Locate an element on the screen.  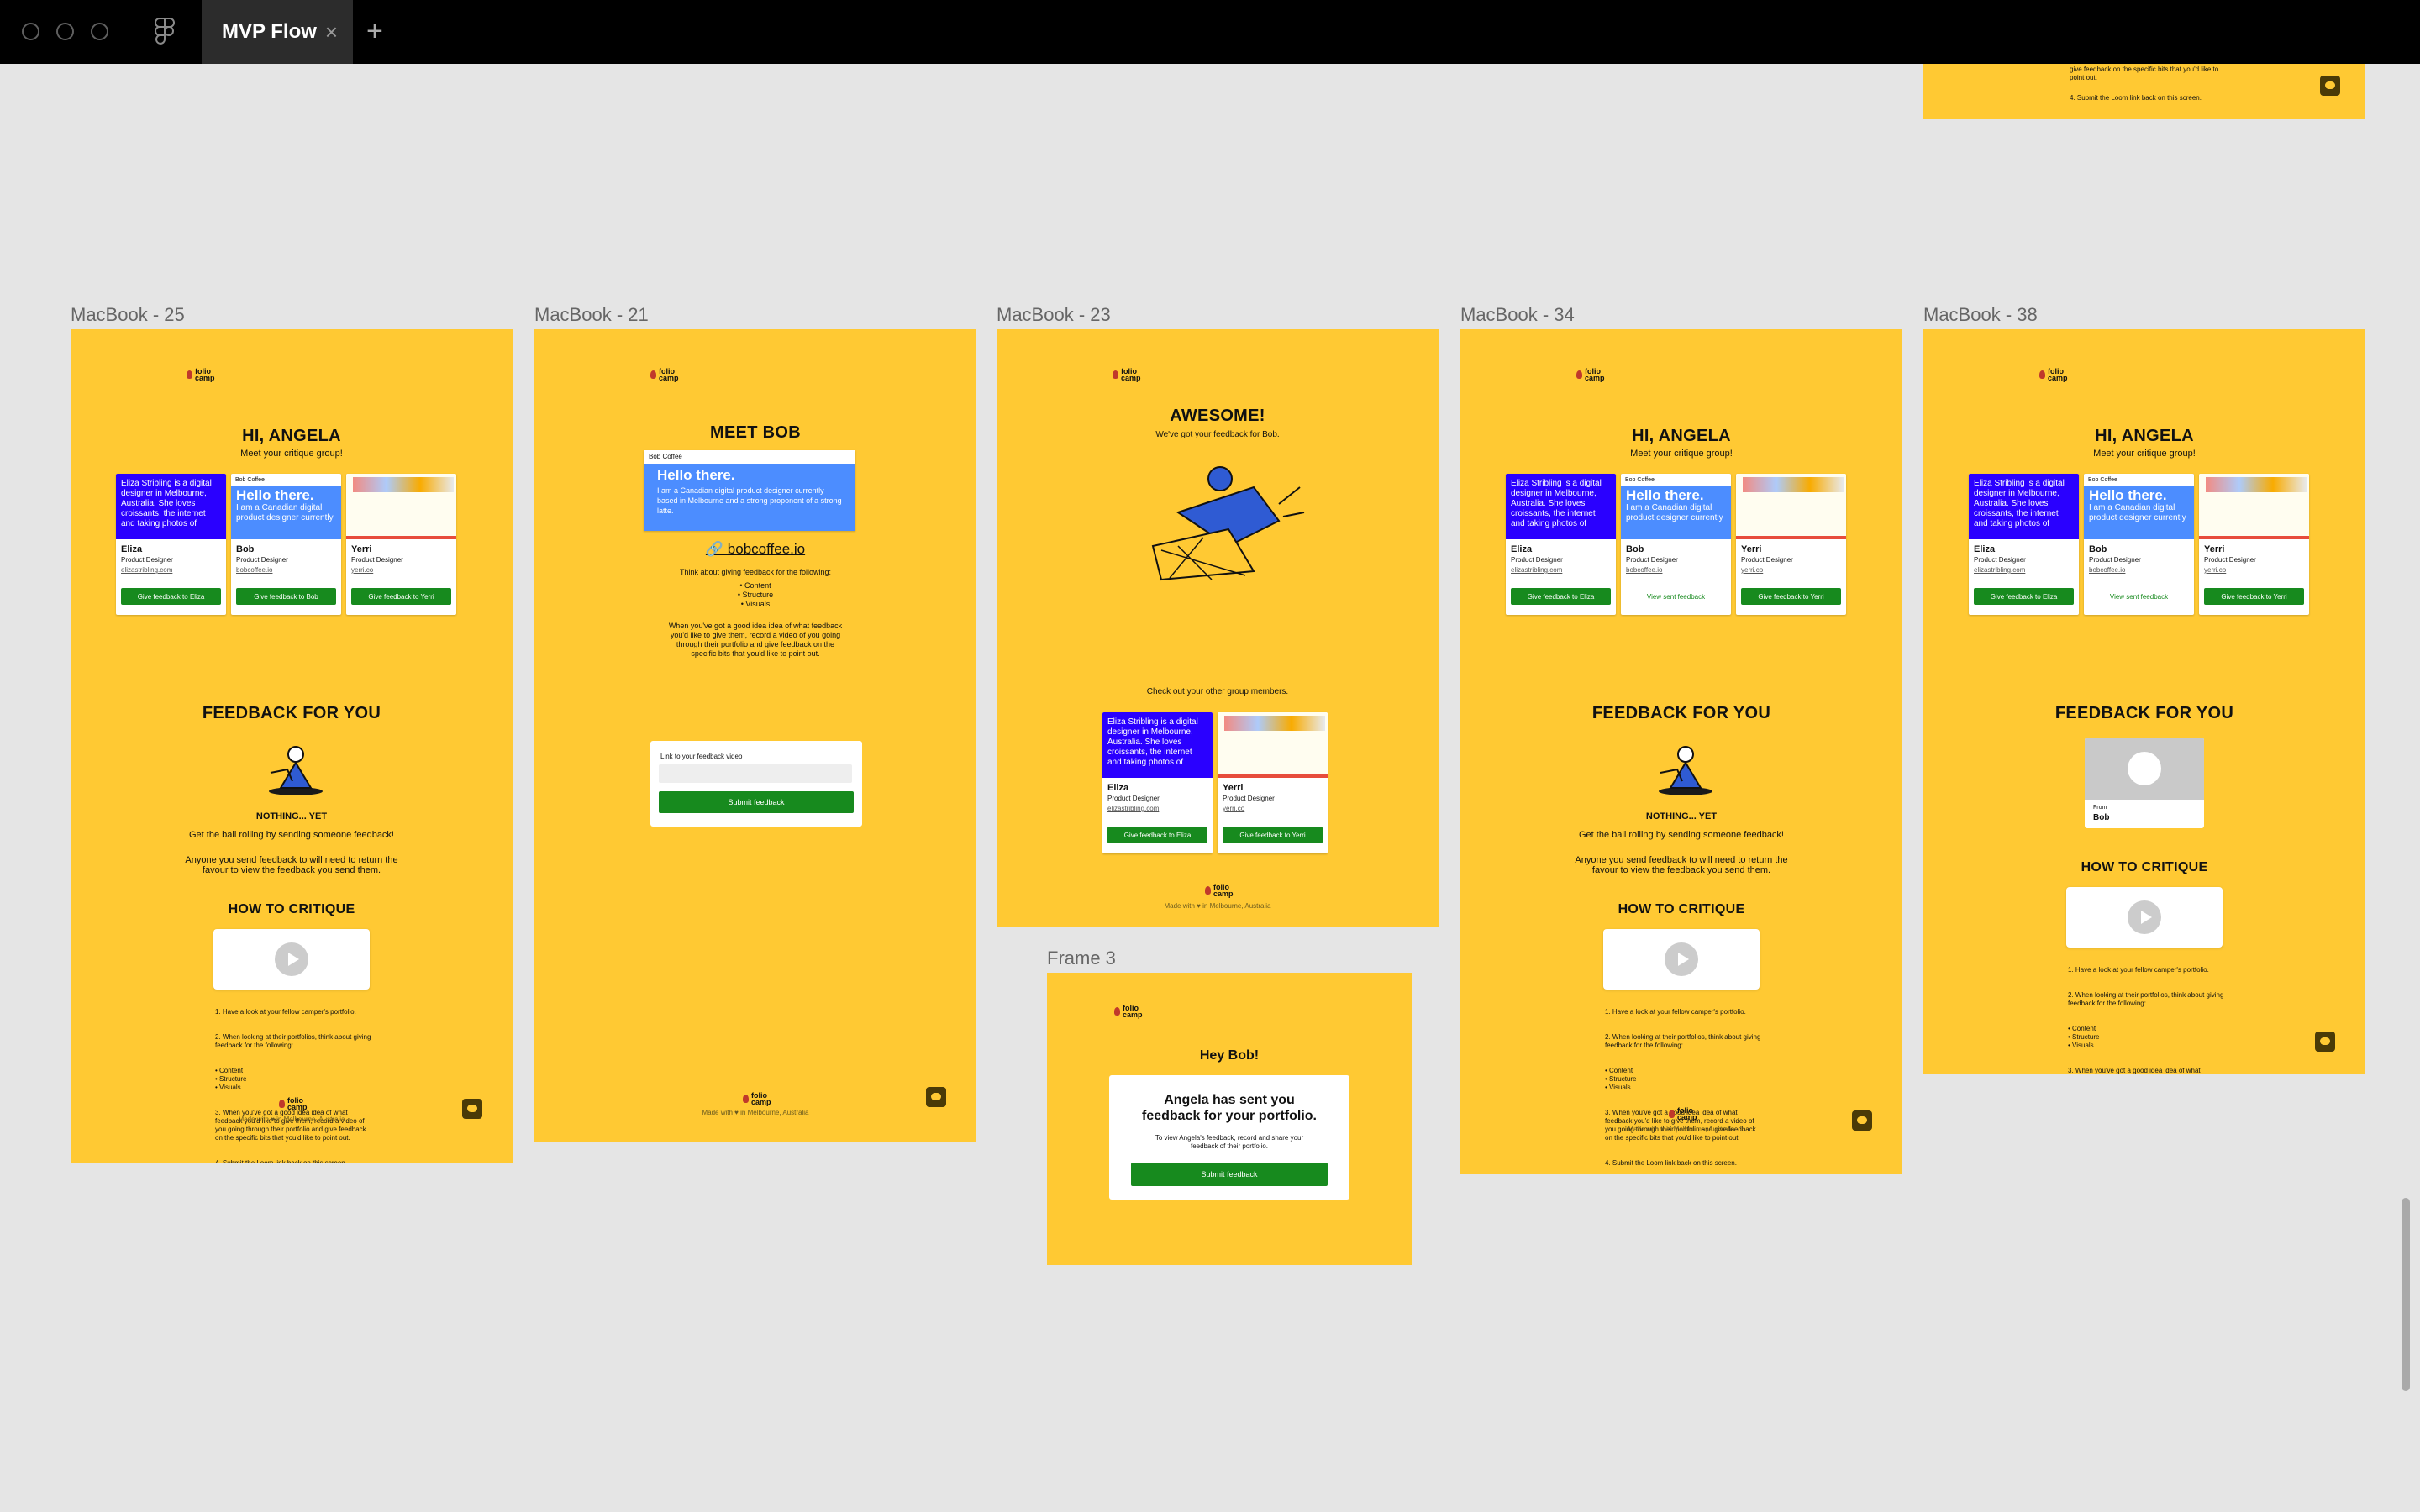
zoom-window-button is located at coordinates (99, 31).